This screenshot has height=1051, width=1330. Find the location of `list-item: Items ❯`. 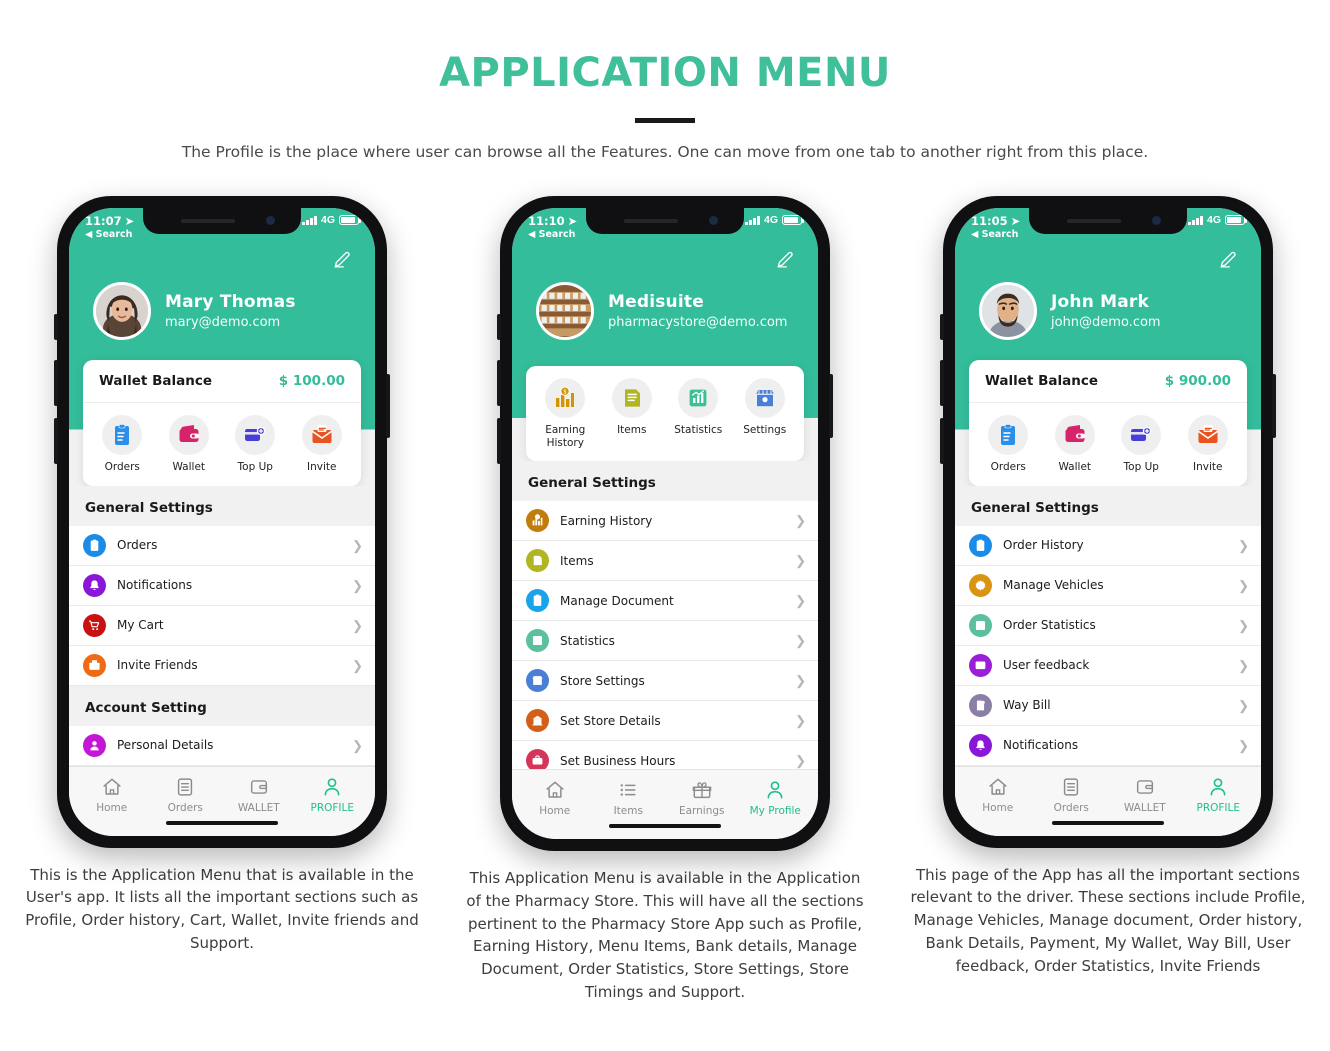

list-item: Items ❯ is located at coordinates (665, 561).